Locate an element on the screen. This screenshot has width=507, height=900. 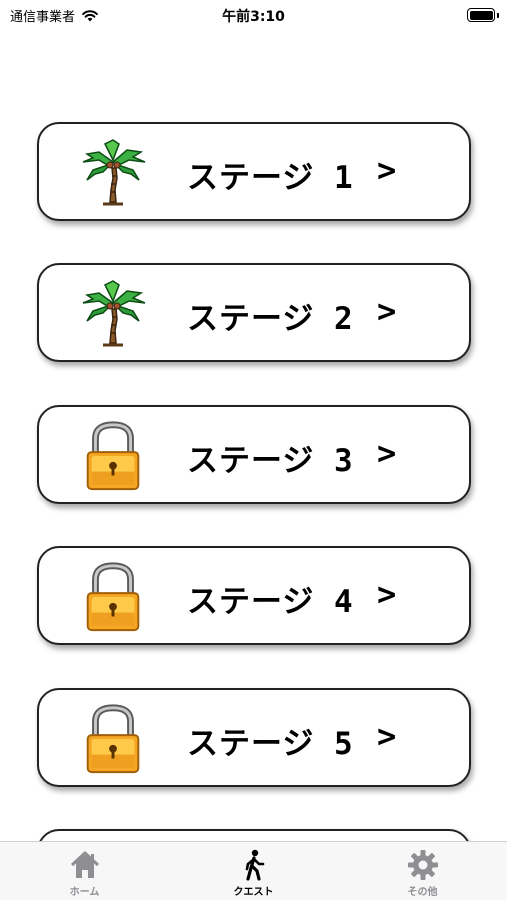
stage-3-button: ステージ 3 > is located at coordinates (254, 454).